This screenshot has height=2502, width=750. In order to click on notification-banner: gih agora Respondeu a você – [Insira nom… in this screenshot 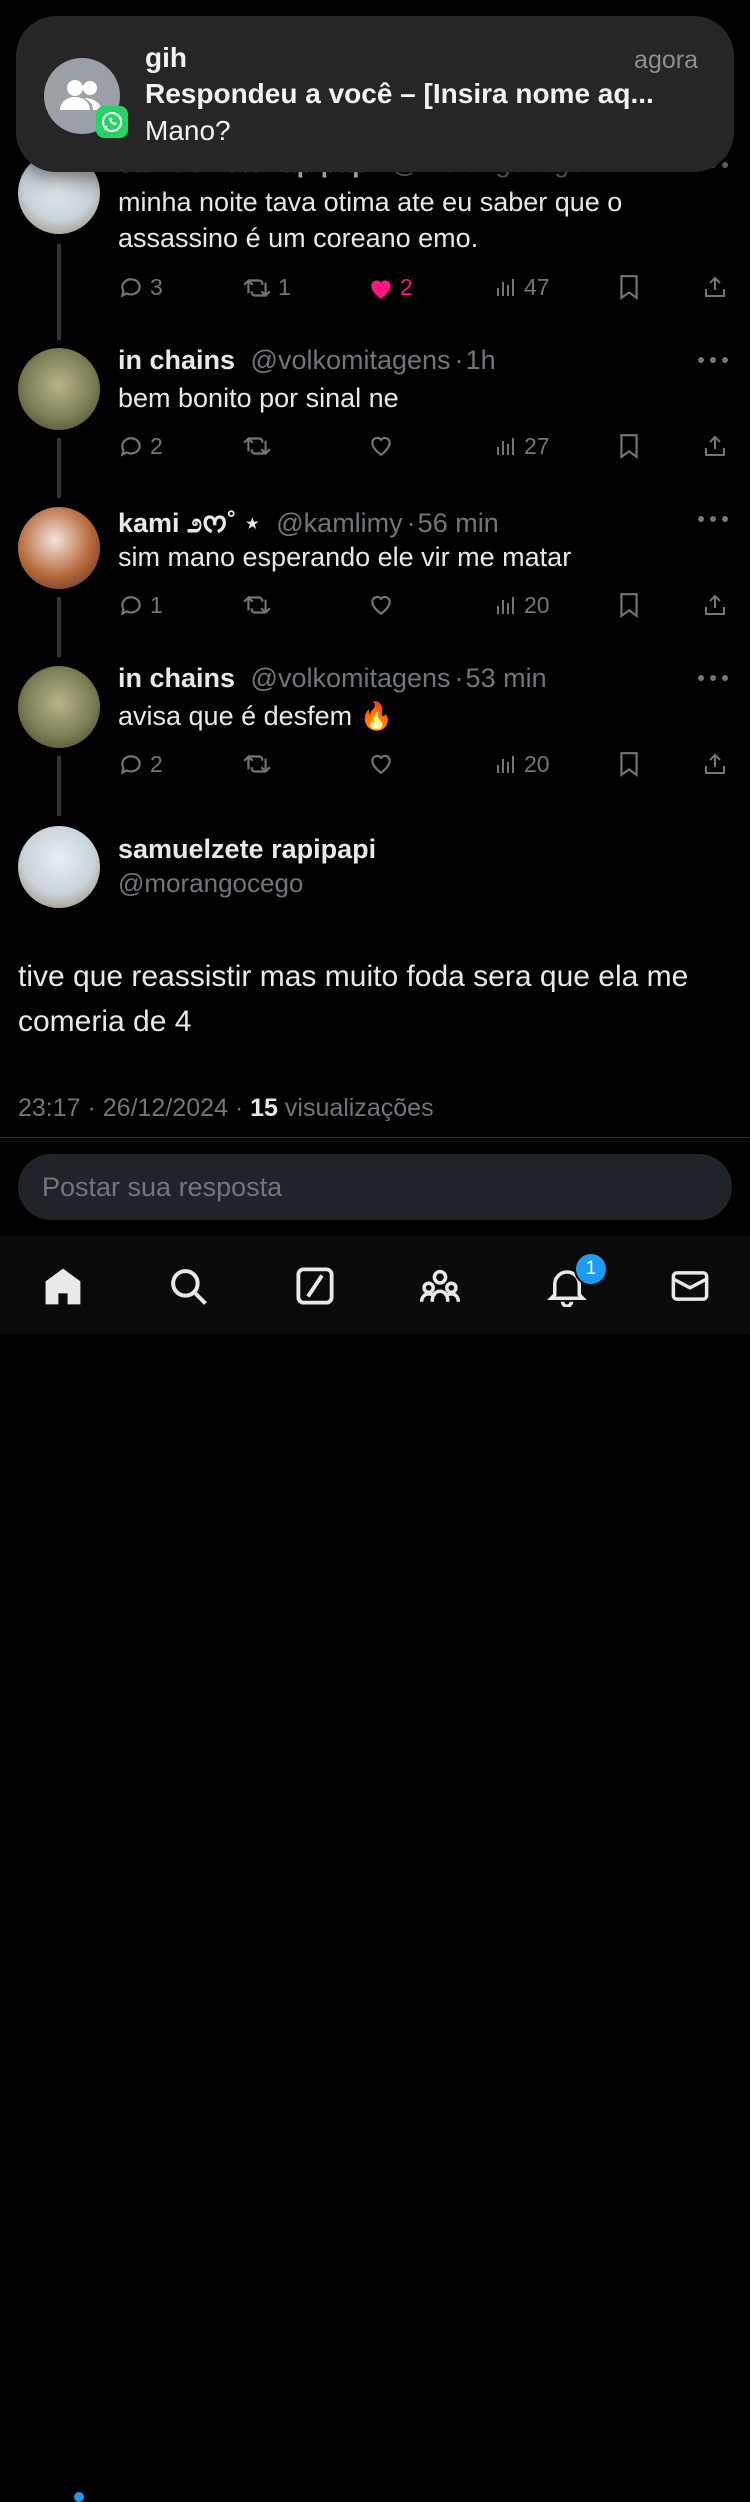, I will do `click(375, 94)`.